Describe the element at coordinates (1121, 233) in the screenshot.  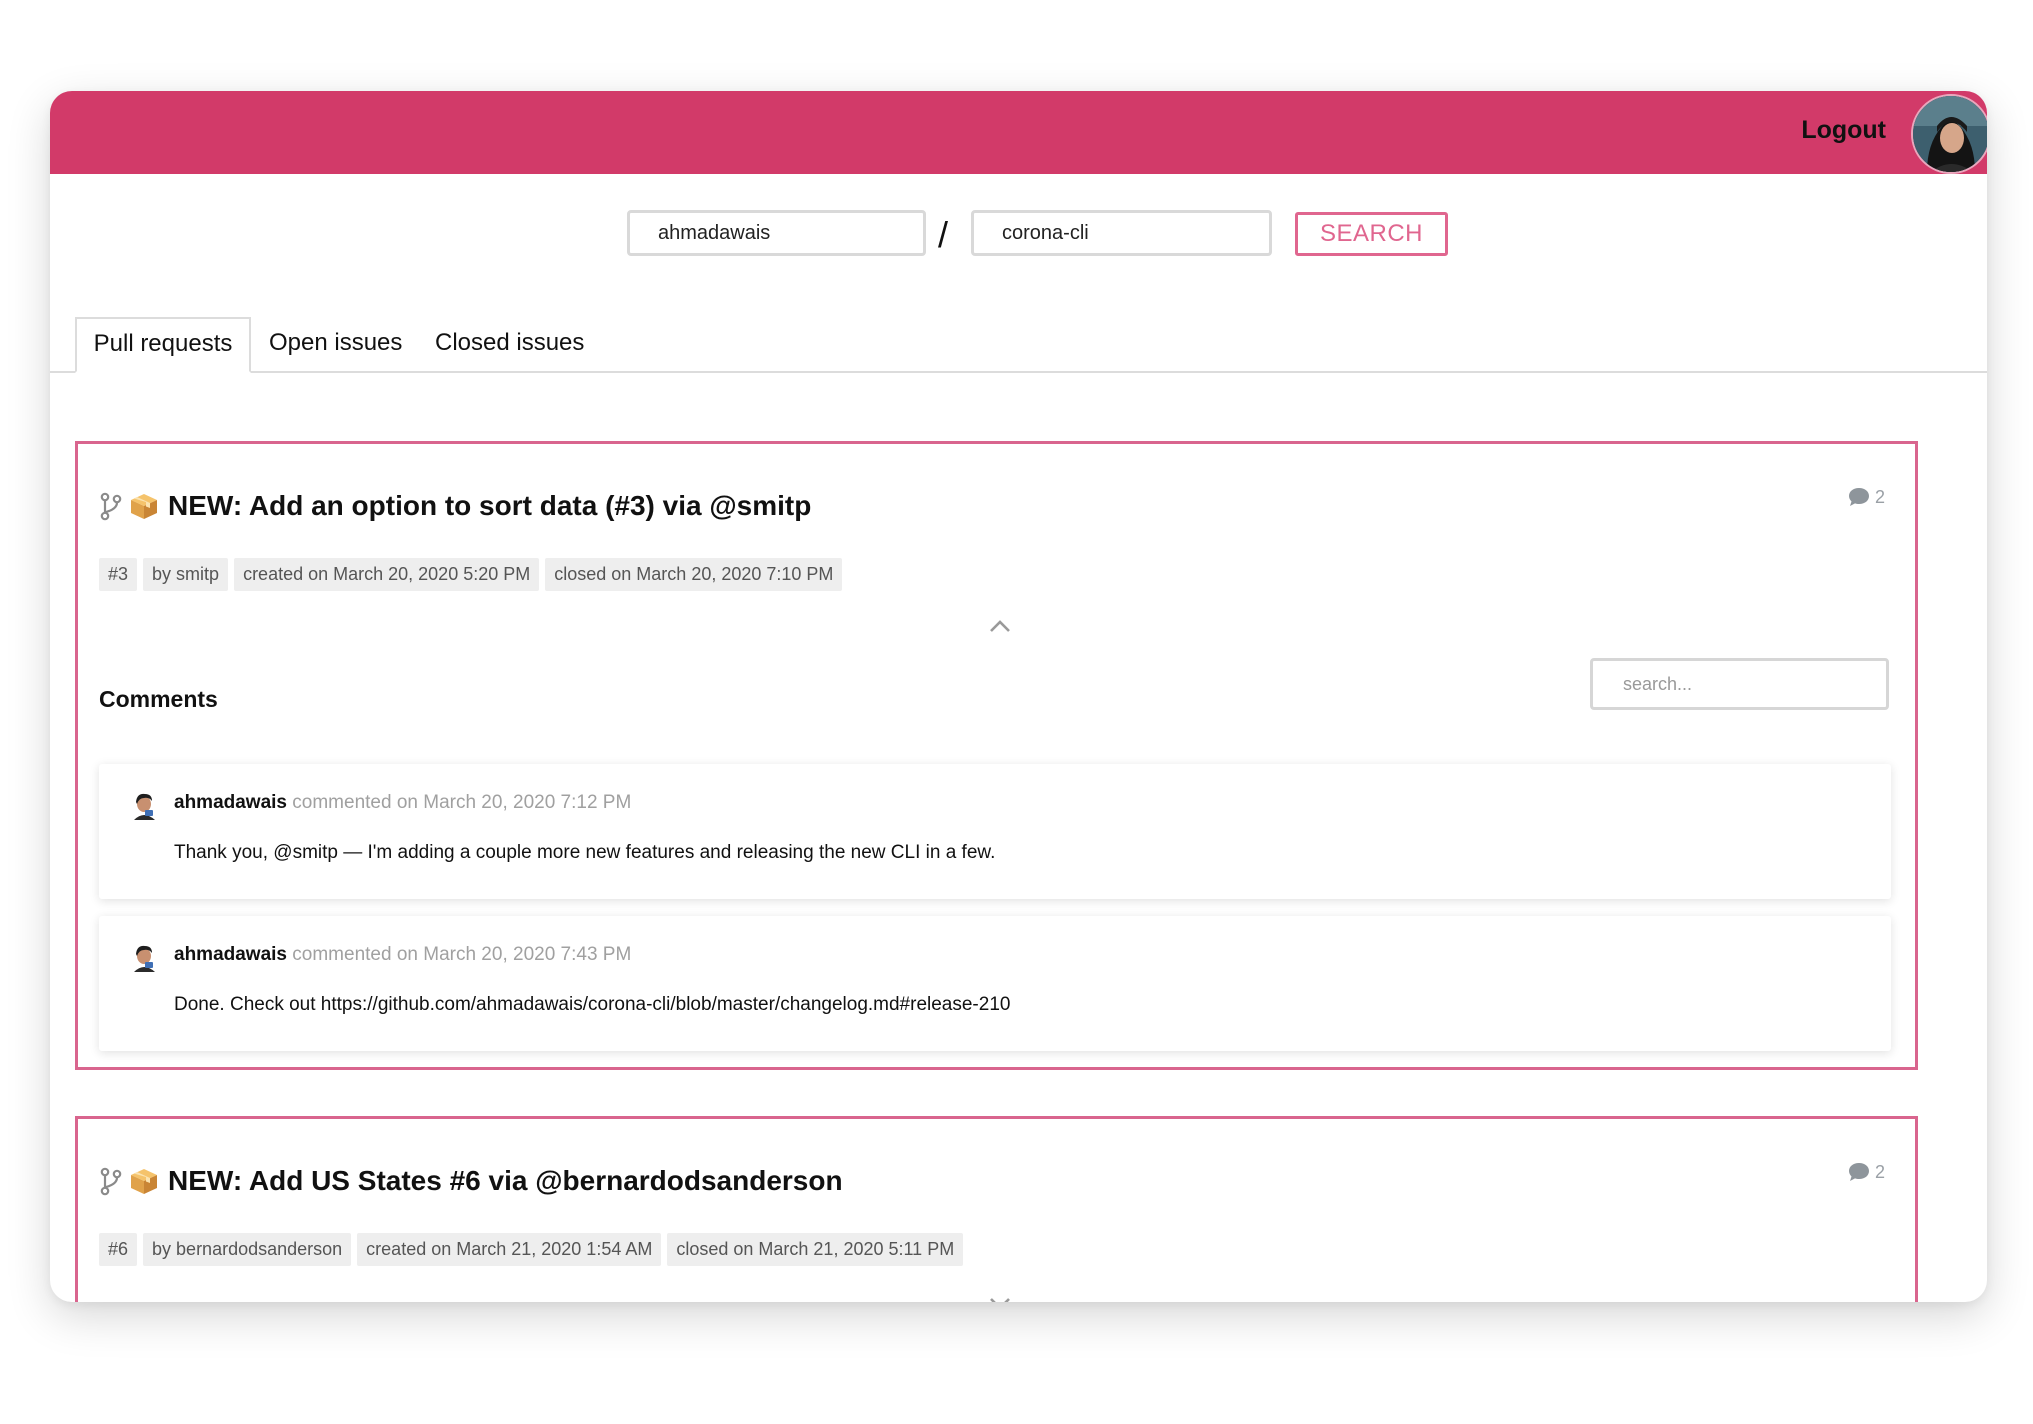
I see `repo-input` at that location.